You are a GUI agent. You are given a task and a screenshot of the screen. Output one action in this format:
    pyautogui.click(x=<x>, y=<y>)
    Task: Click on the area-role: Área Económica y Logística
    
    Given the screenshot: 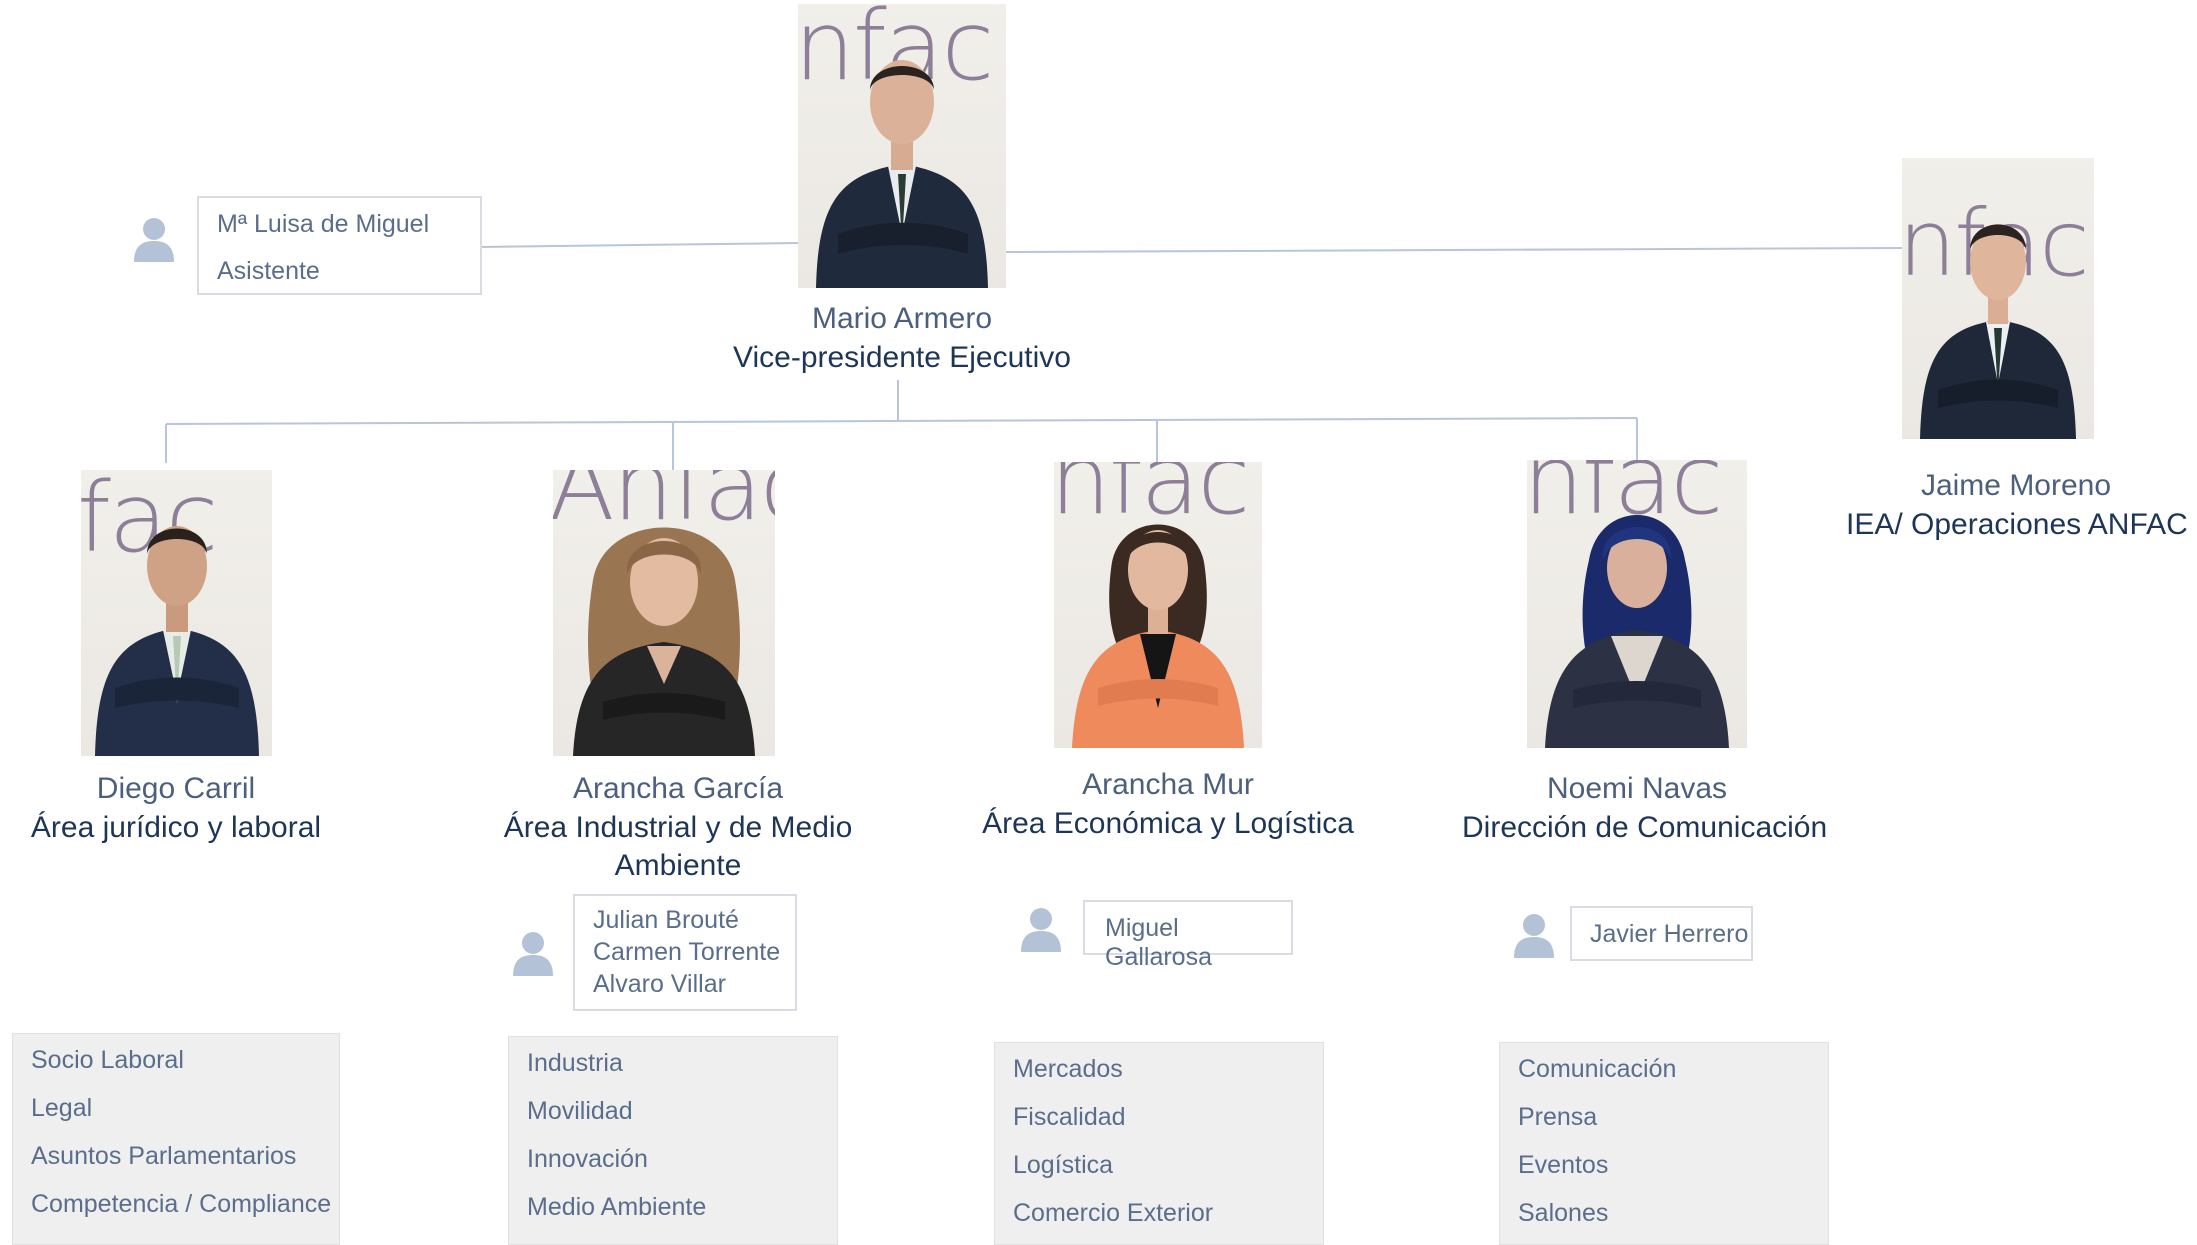 What is the action you would take?
    pyautogui.click(x=1168, y=823)
    